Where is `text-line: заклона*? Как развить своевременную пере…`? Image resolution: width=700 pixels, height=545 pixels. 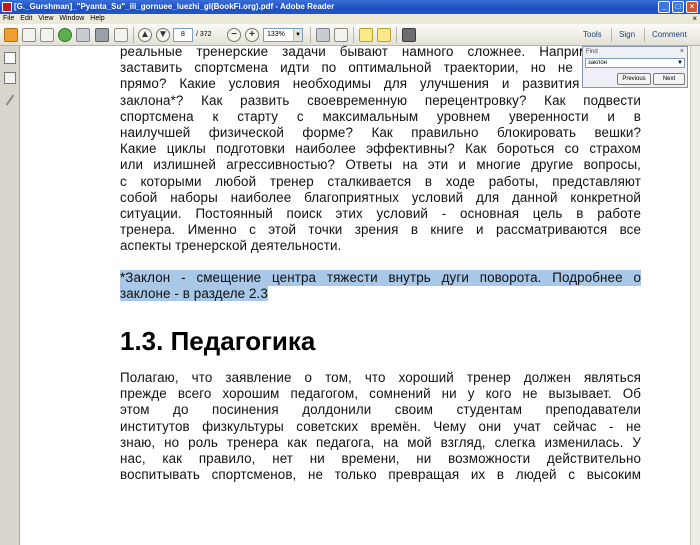 text-line: заклона*? Как развить своевременную пере… is located at coordinates (380, 100).